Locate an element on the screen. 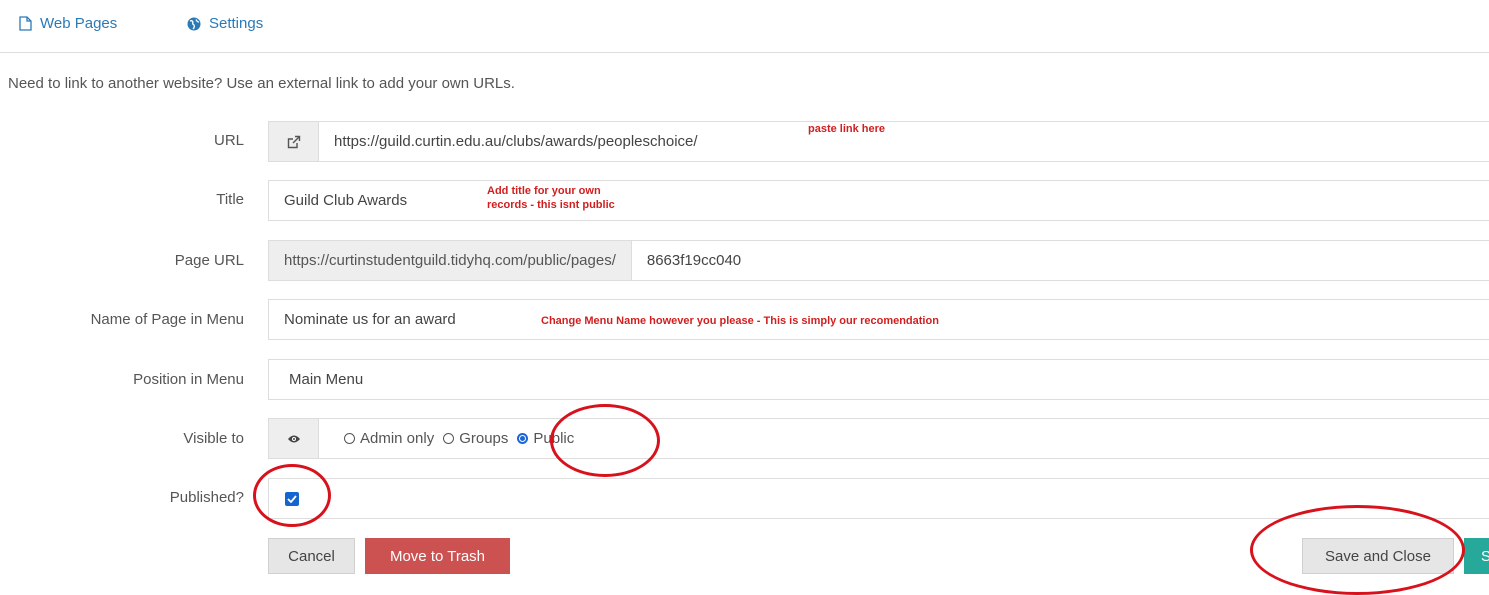 The width and height of the screenshot is (1489, 595). title-annotation-line1: Add title for your own is located at coordinates (544, 191).